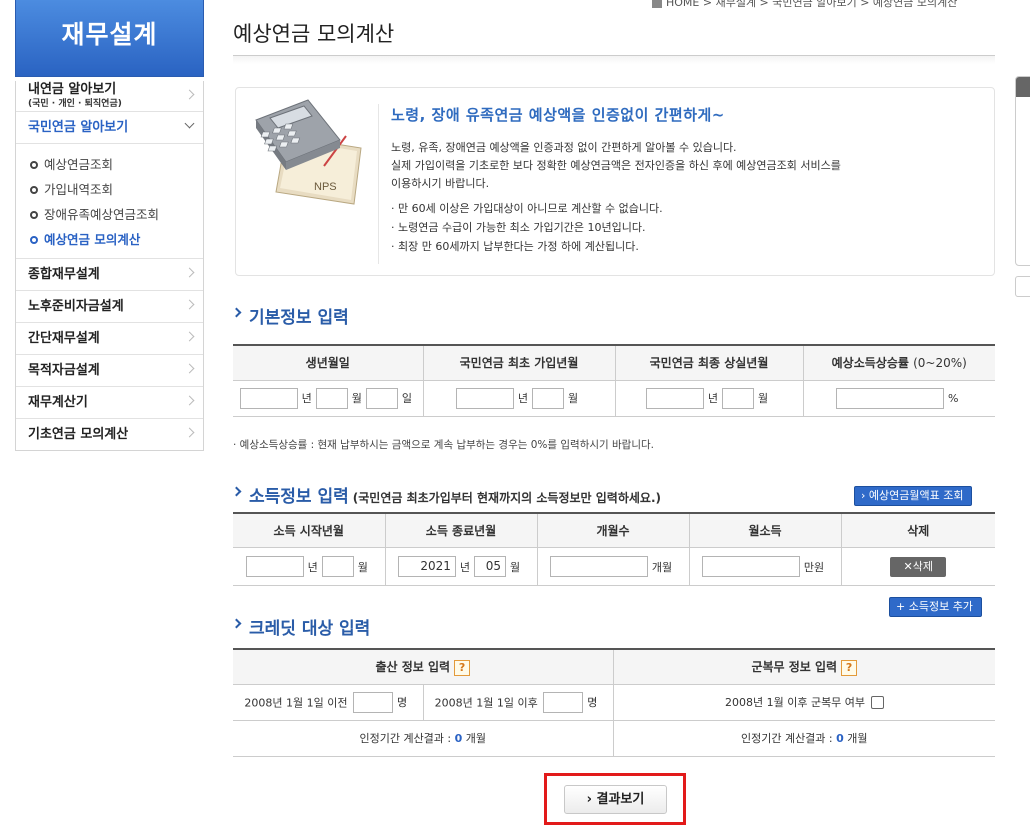  Describe the element at coordinates (518, 362) in the screenshot. I see `col-header: 국민연금 최초 가입년월` at that location.